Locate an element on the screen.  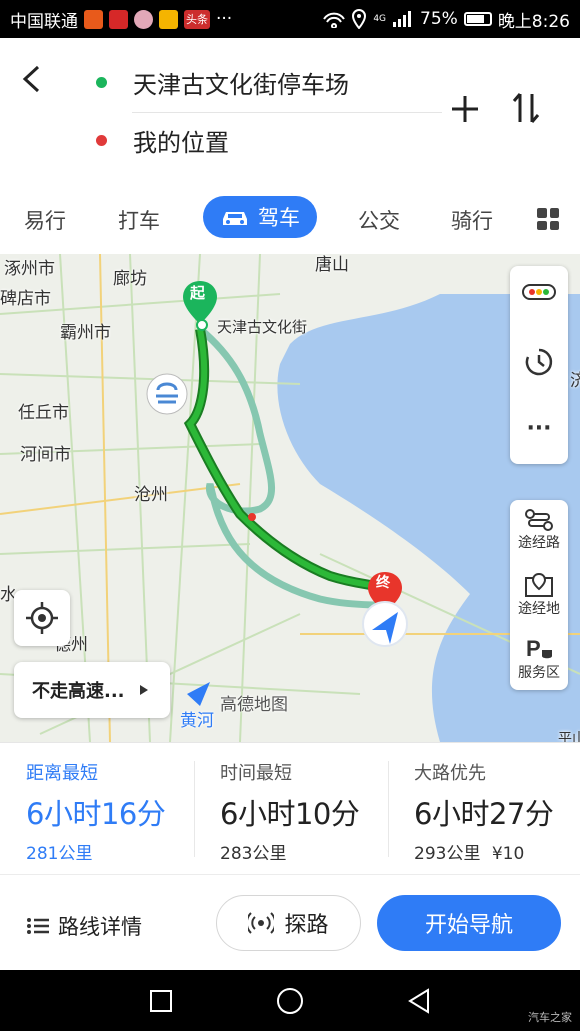
map-controls-bottom: 途经路 途经地 P 服务区 is located at coordinates (539, 595).